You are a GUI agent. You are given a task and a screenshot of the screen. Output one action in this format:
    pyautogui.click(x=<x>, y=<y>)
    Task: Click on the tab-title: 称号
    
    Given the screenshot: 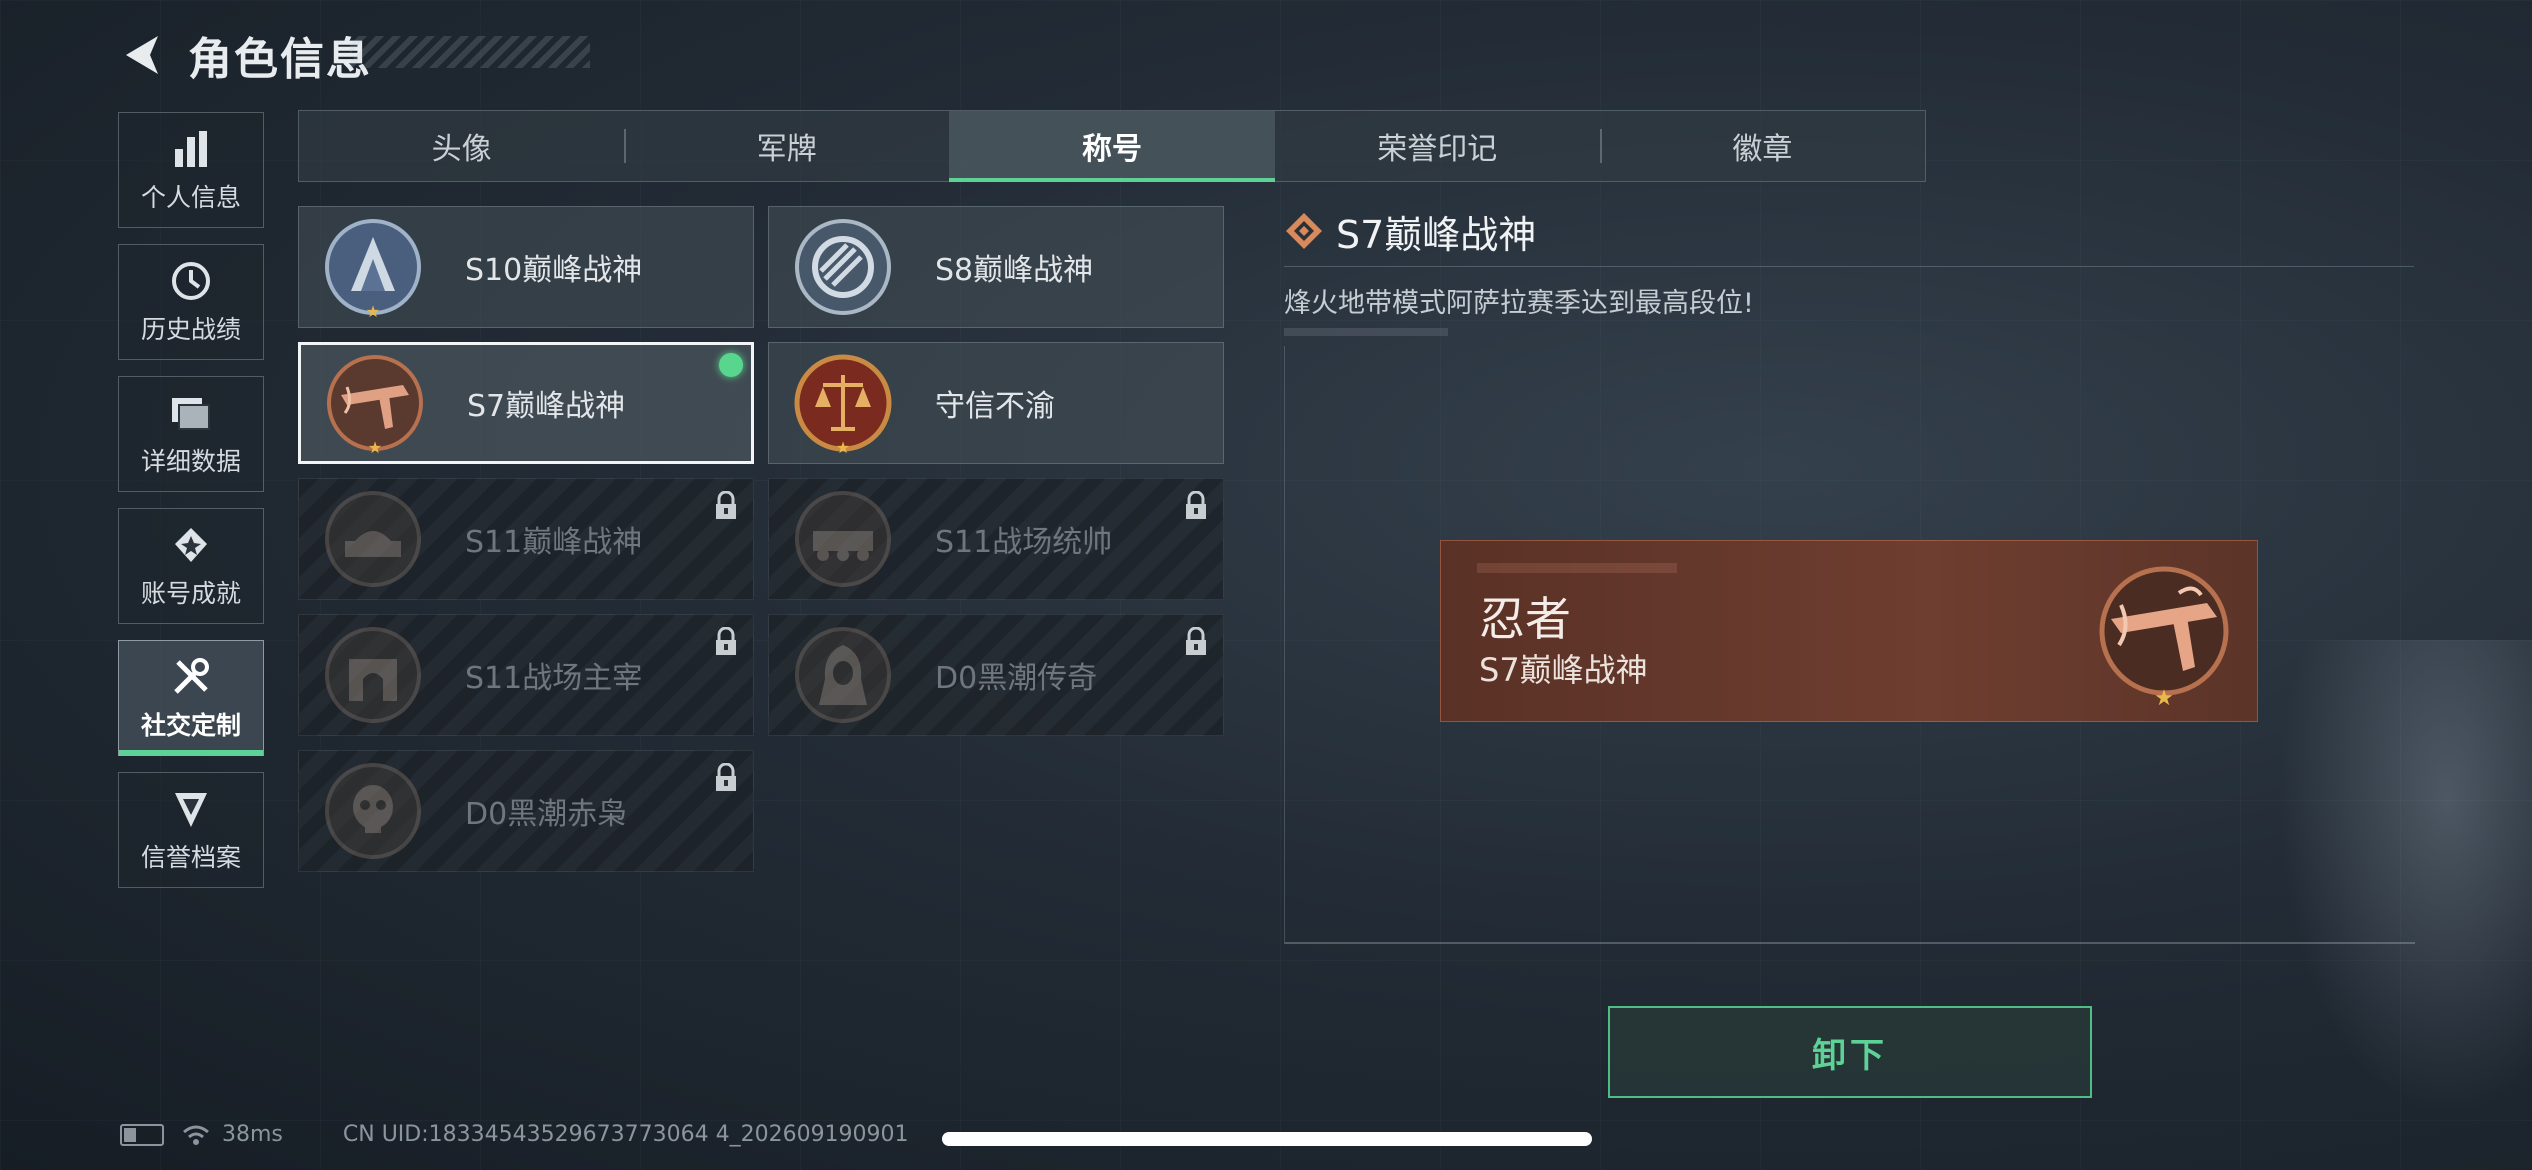 What is the action you would take?
    pyautogui.click(x=1112, y=146)
    